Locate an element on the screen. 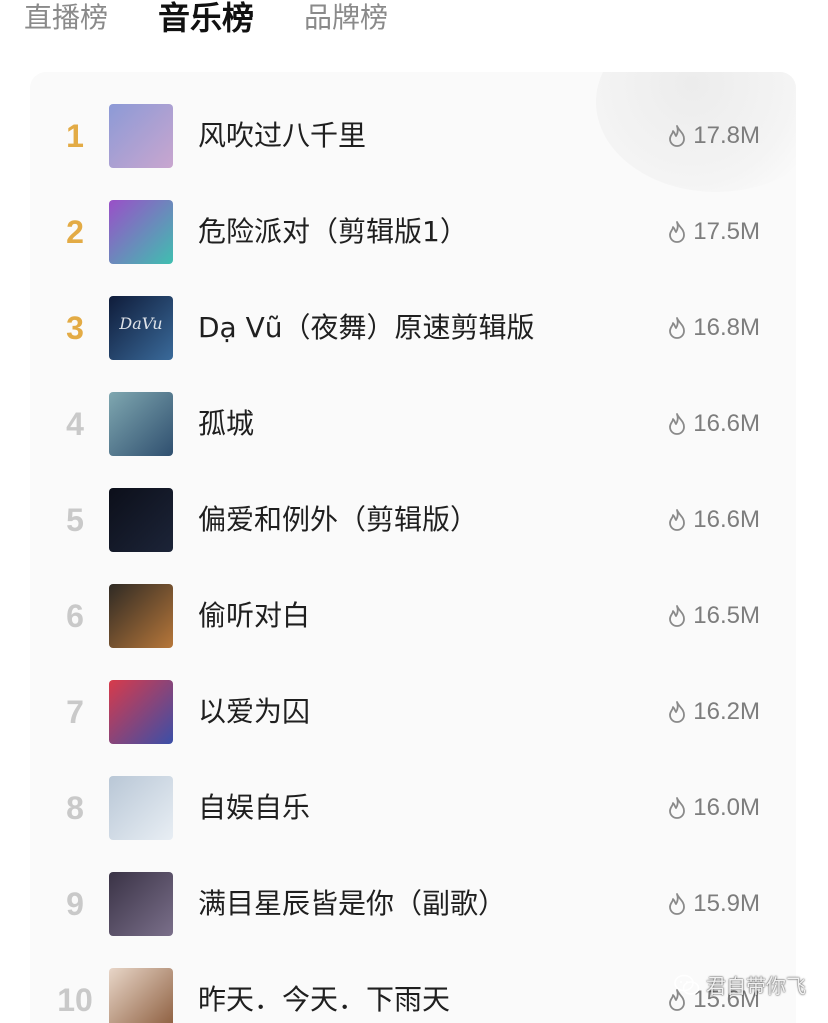 This screenshot has height=1023, width=828. song-title: 自娱自乐 is located at coordinates (254, 808).